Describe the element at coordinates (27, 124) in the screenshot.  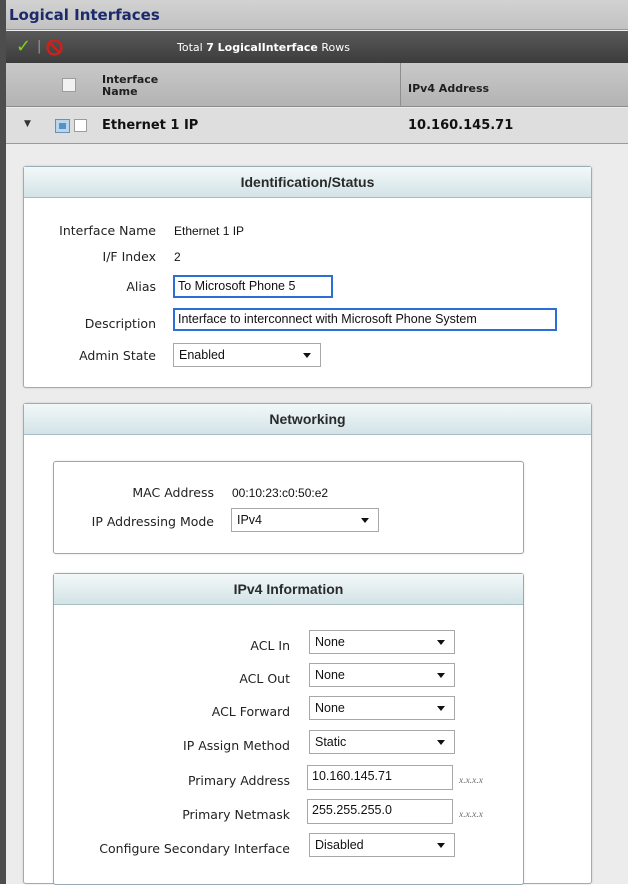
I see `expand-arrow-icon: ▼` at that location.